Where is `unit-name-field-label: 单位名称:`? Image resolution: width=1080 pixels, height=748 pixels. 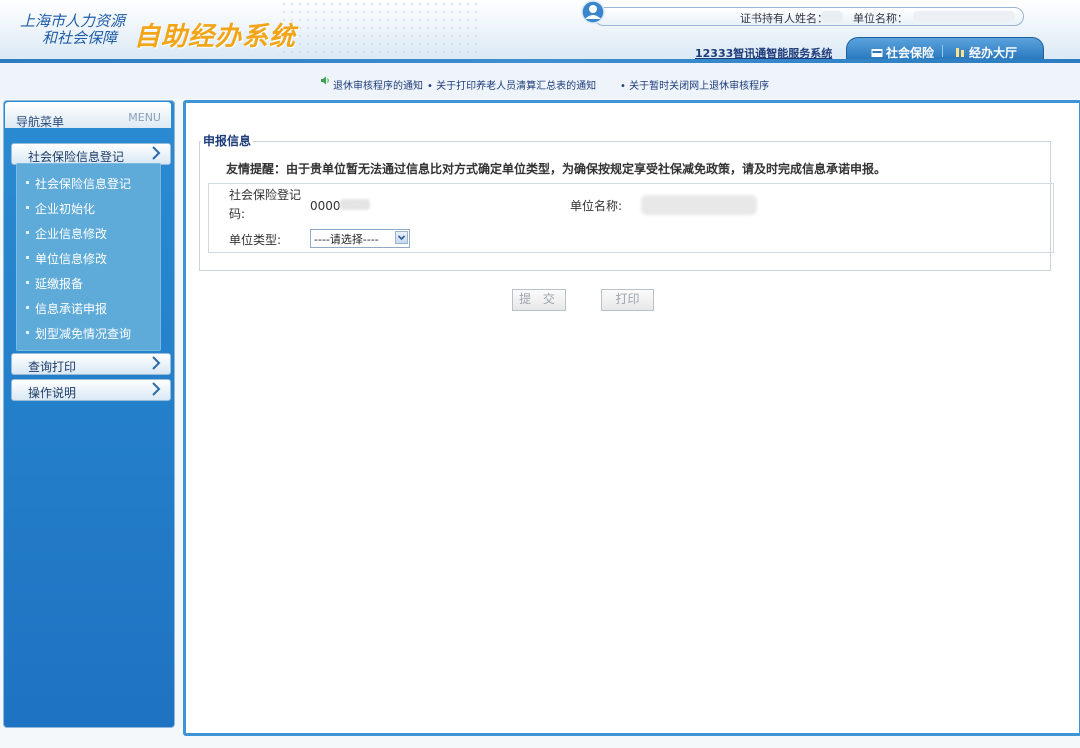
unit-name-field-label: 单位名称: is located at coordinates (596, 206).